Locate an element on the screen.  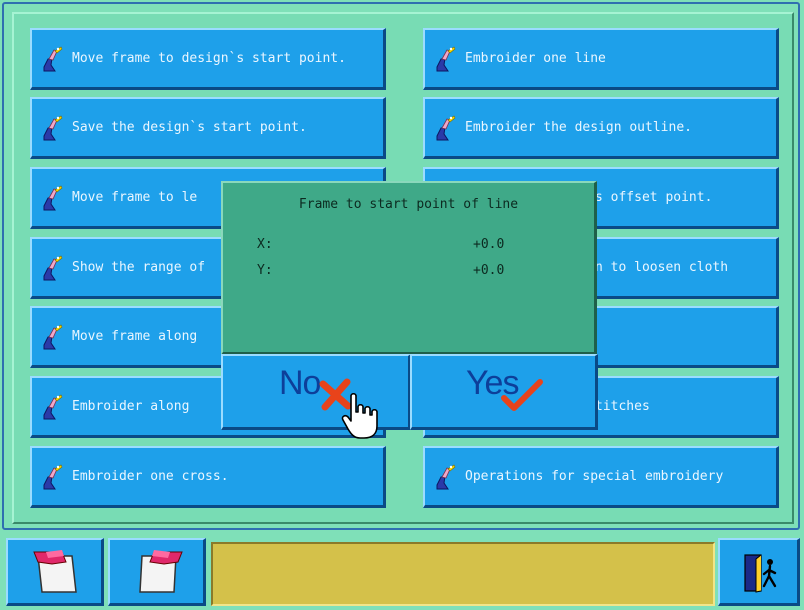
embroider-one-cross-button: Embroider one cross. is located at coordinates (208, 477).